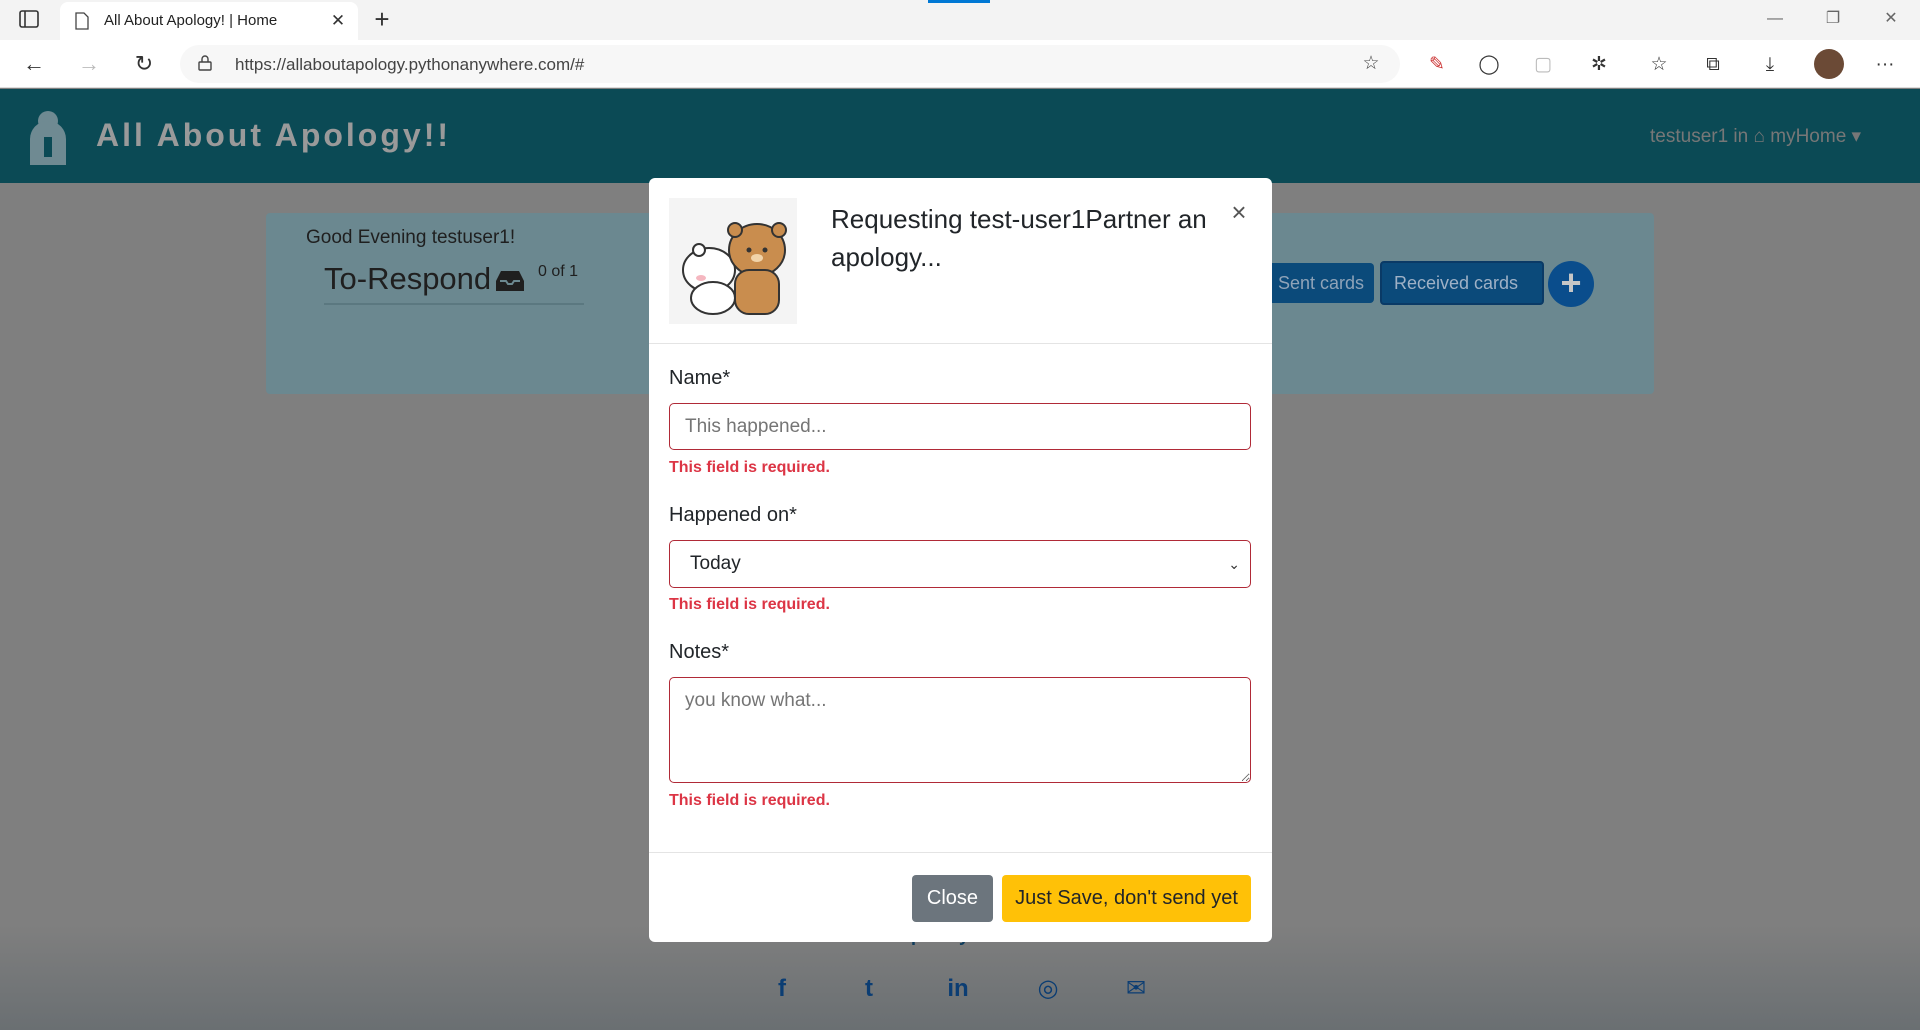 This screenshot has height=1030, width=1920. What do you see at coordinates (454, 304) in the screenshot?
I see `divider` at bounding box center [454, 304].